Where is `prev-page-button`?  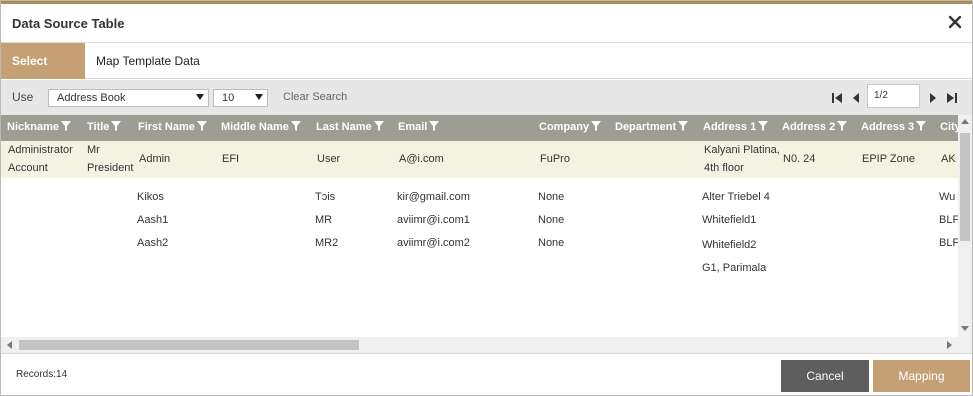 prev-page-button is located at coordinates (856, 98).